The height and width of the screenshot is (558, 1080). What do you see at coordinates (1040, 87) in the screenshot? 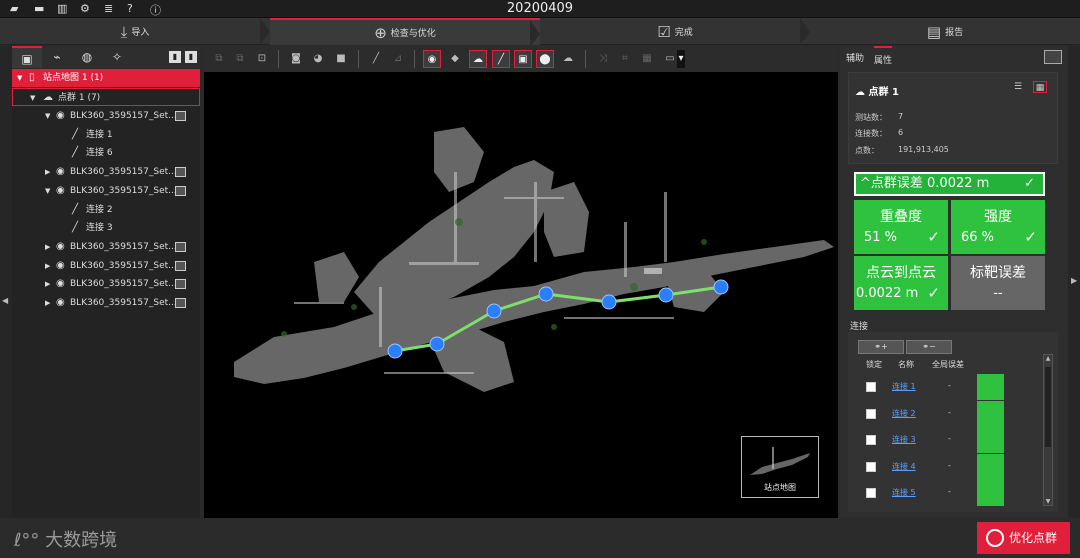
I see `grid-view-icon: ▦` at bounding box center [1040, 87].